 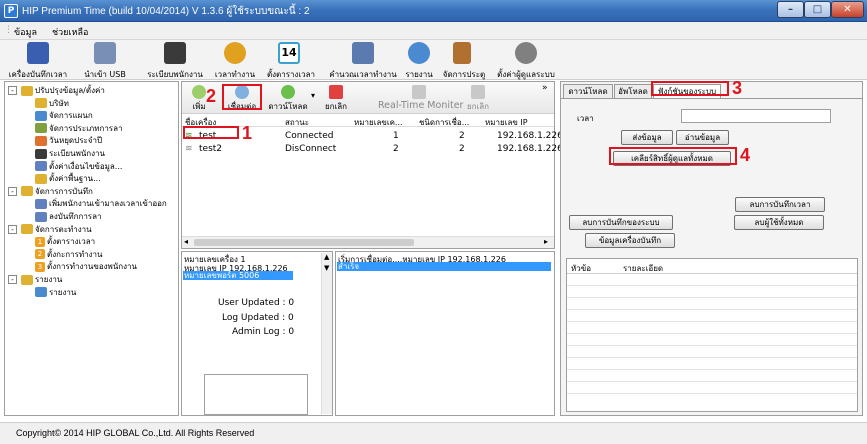 What do you see at coordinates (546, 241) in the screenshot?
I see `scroll-right-icon: ▸` at bounding box center [546, 241].